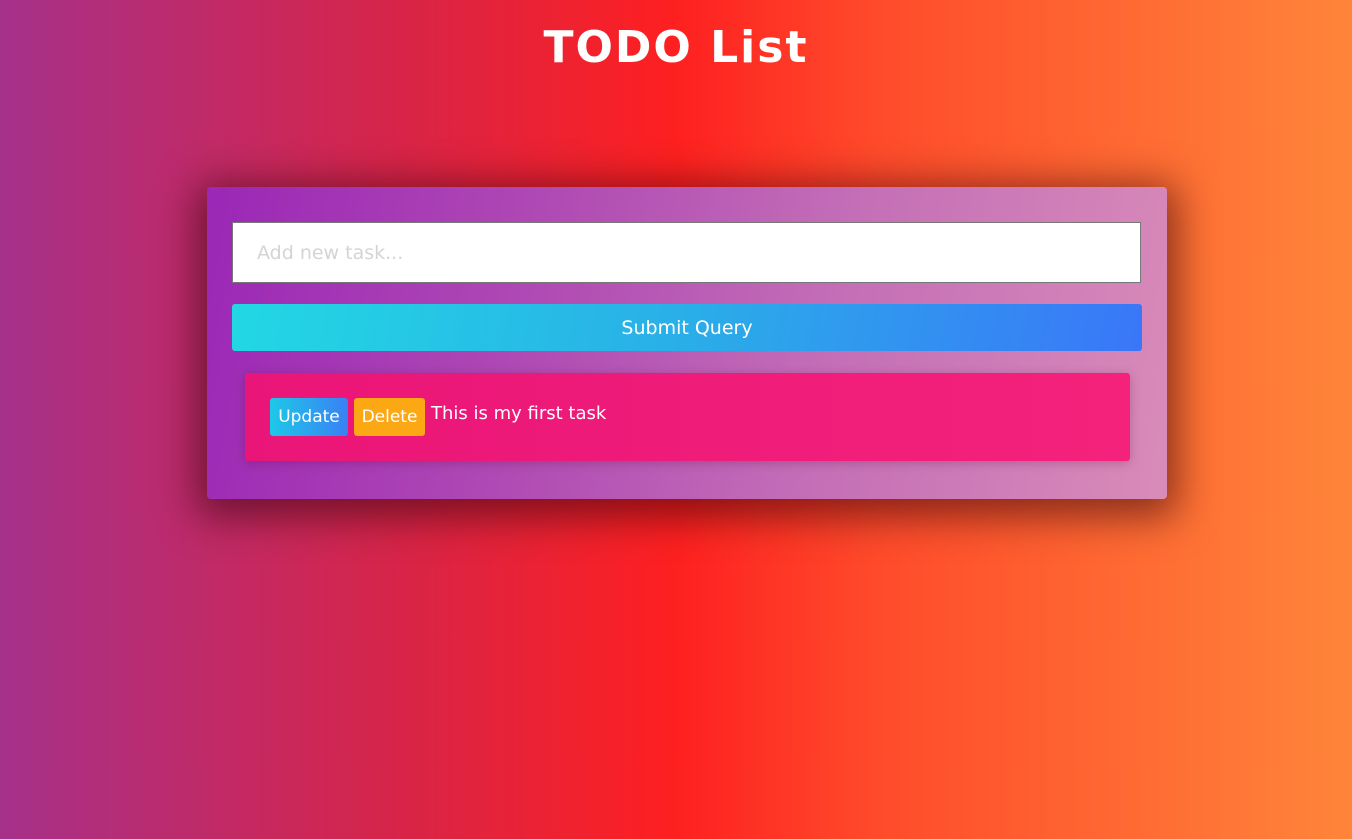 Image resolution: width=1352 pixels, height=839 pixels. I want to click on update-button: Update, so click(309, 417).